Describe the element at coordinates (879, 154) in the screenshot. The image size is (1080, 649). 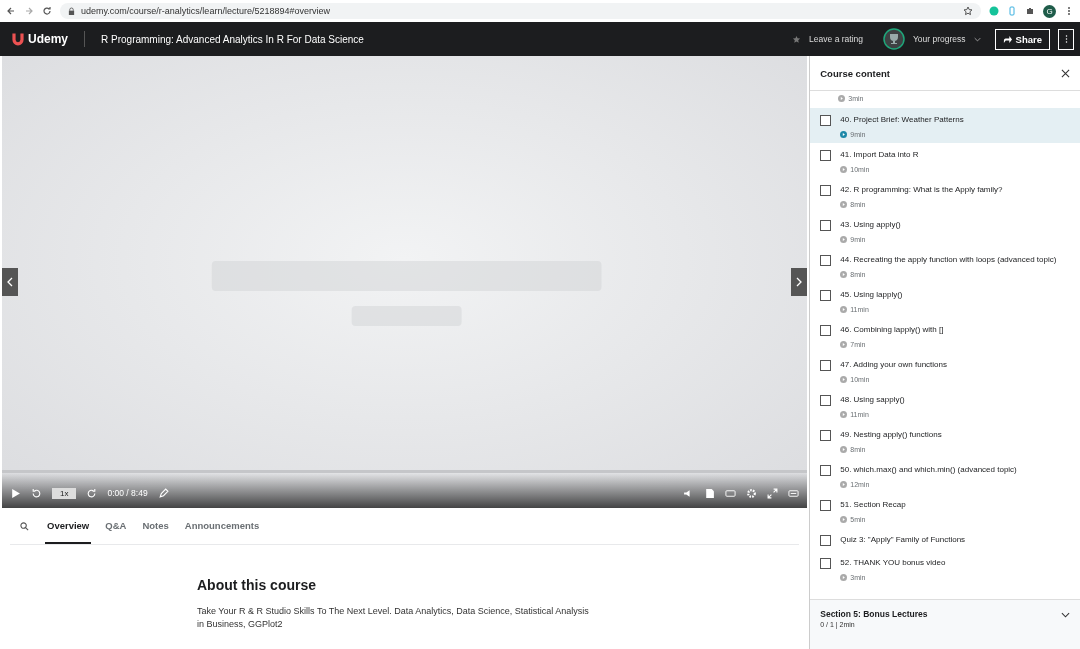
I see `lecture-title: 41. Import Data into R` at that location.